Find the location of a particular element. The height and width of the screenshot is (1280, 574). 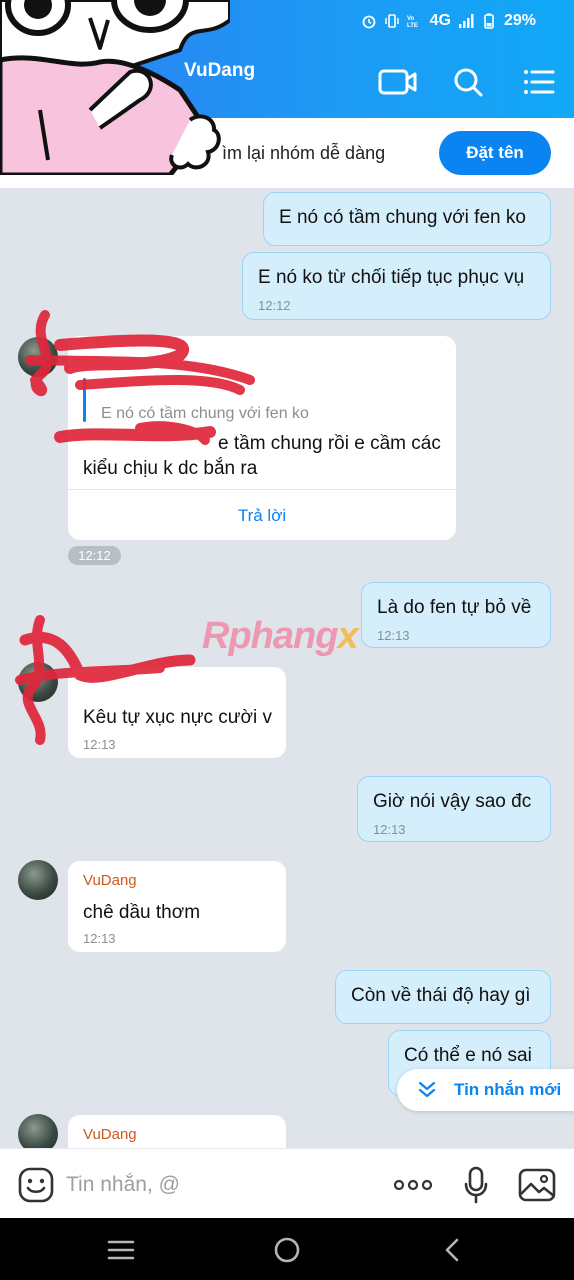

svg-text: Vo is located at coordinates (411, 19).